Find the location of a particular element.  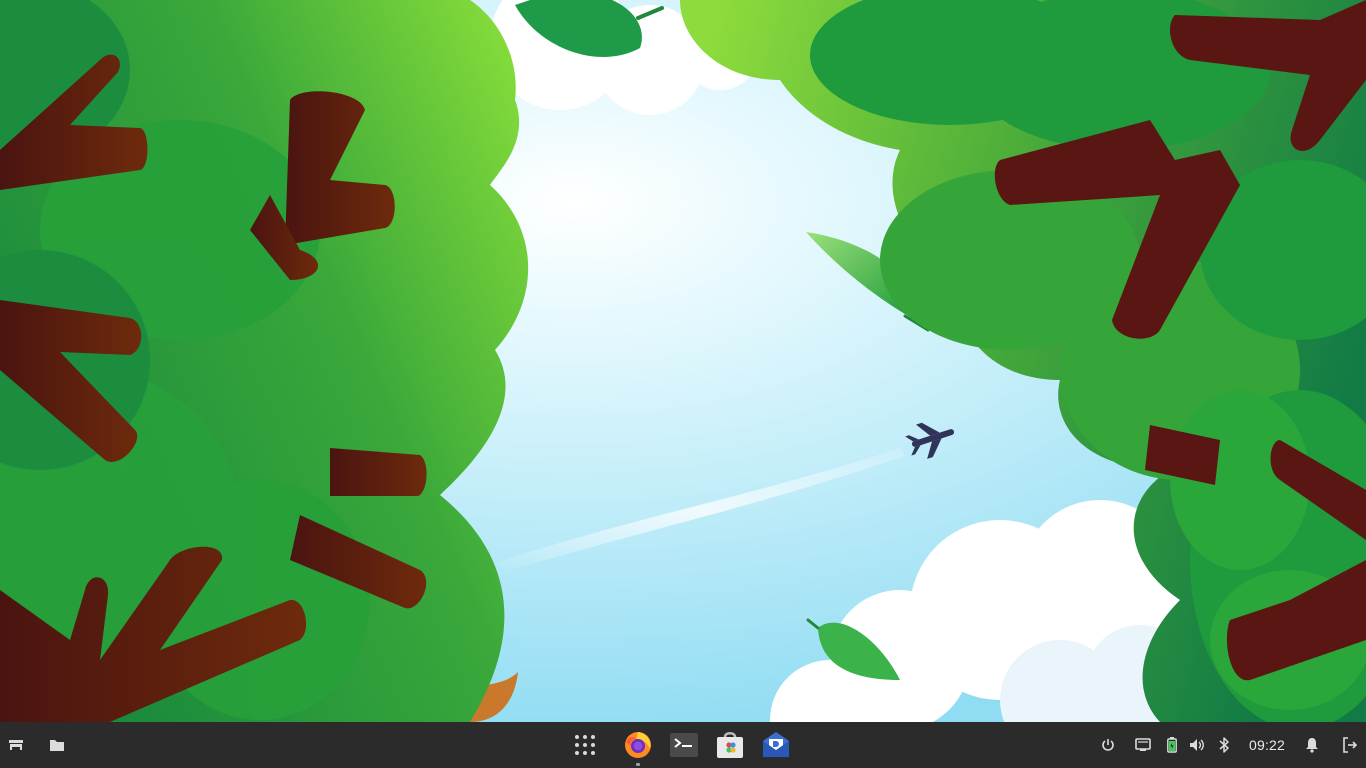

power-button is located at coordinates (1108, 745).